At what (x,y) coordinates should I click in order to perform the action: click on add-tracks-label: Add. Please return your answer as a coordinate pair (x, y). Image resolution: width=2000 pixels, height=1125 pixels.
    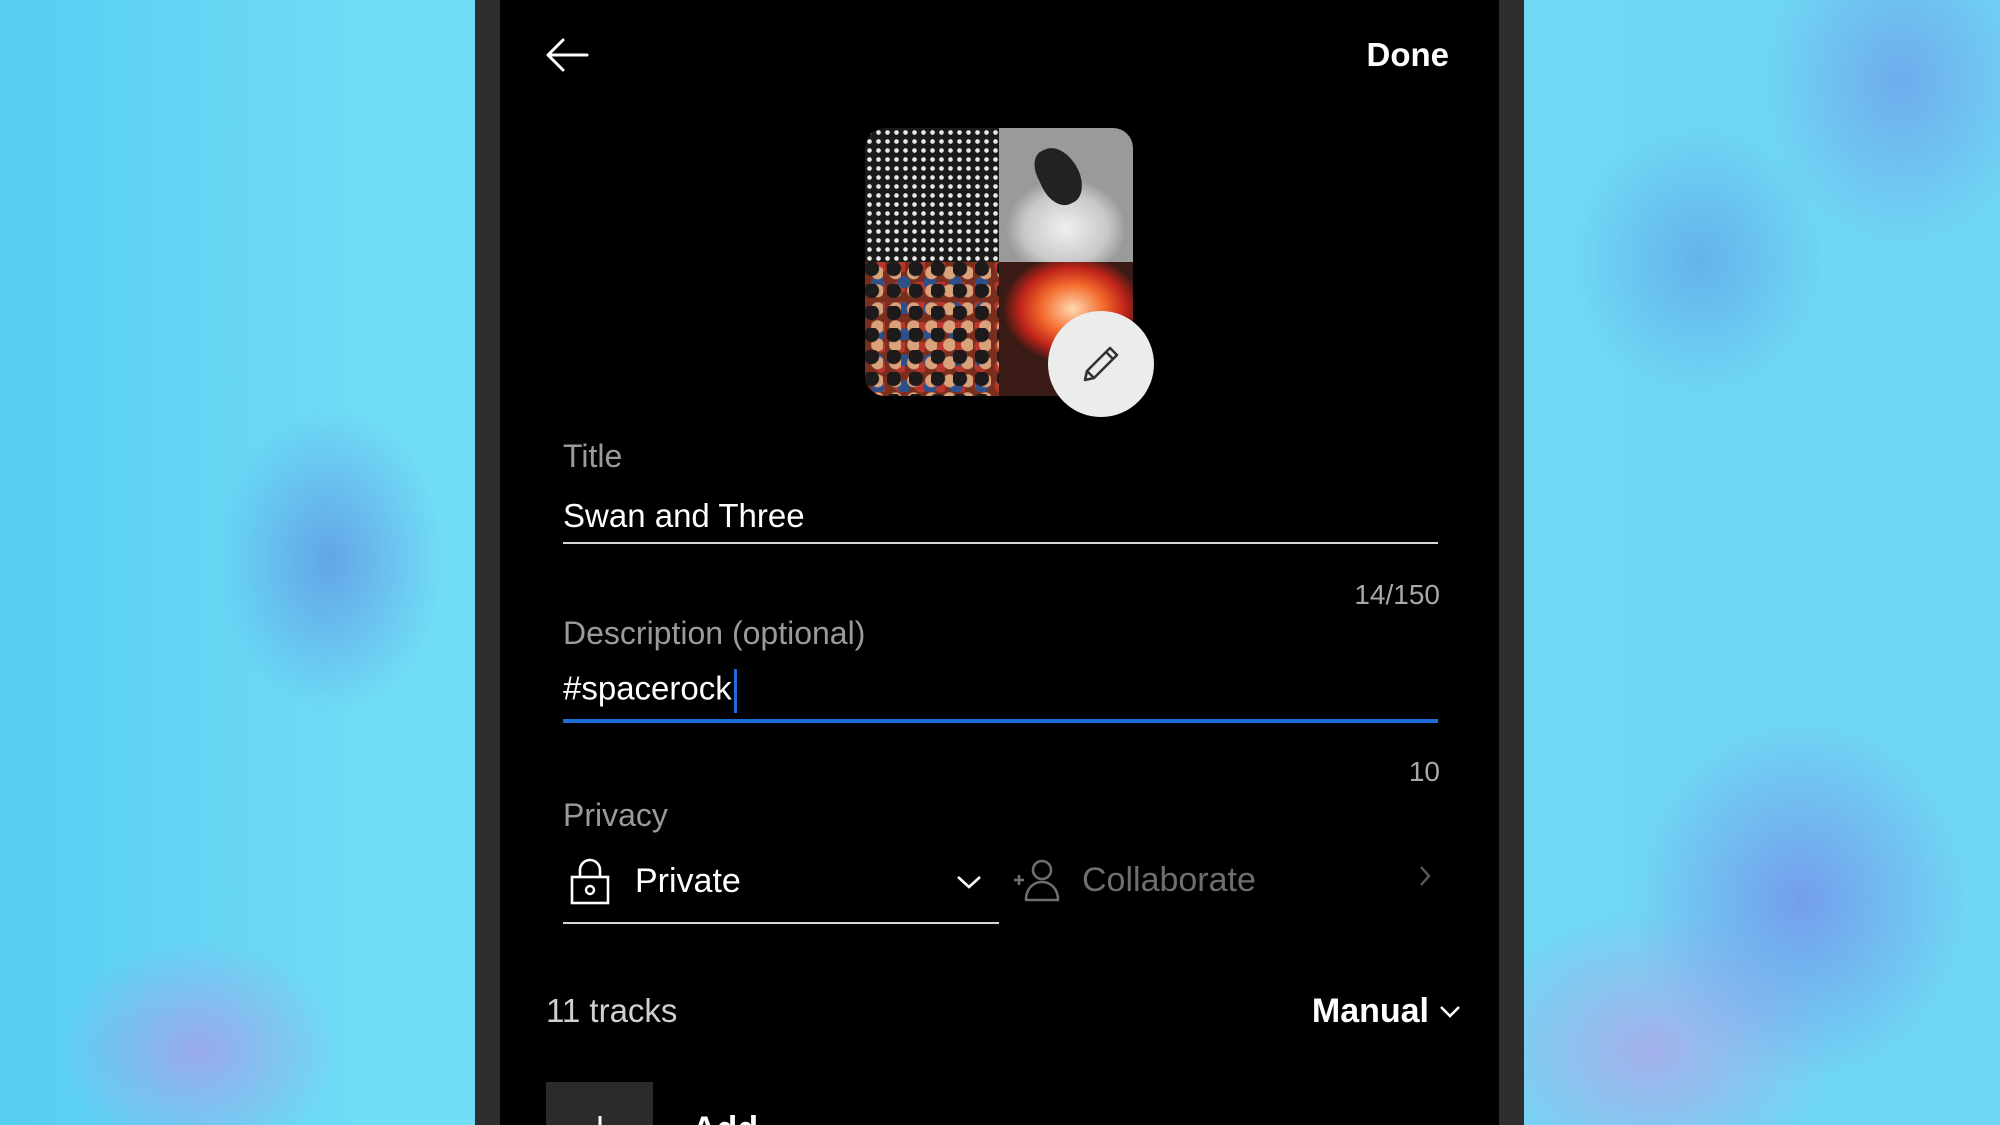
    Looking at the image, I should click on (725, 1117).